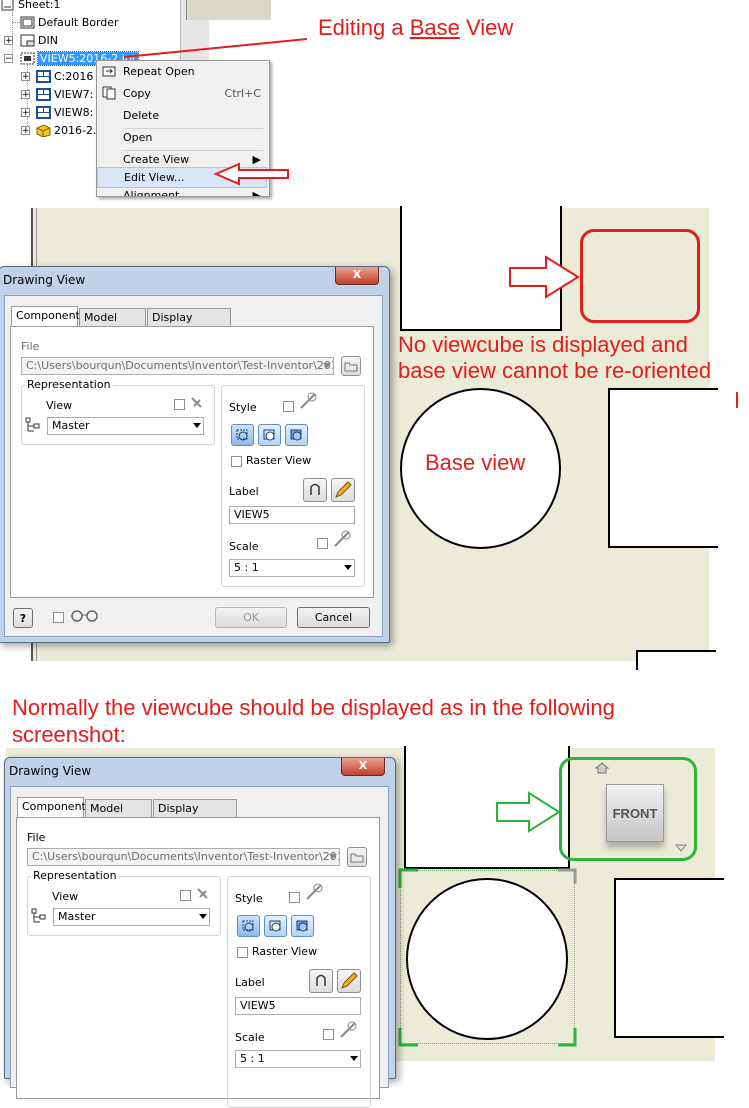 This screenshot has width=749, height=1108. I want to click on annotation-text: base view cannot be re-oriented, so click(555, 370).